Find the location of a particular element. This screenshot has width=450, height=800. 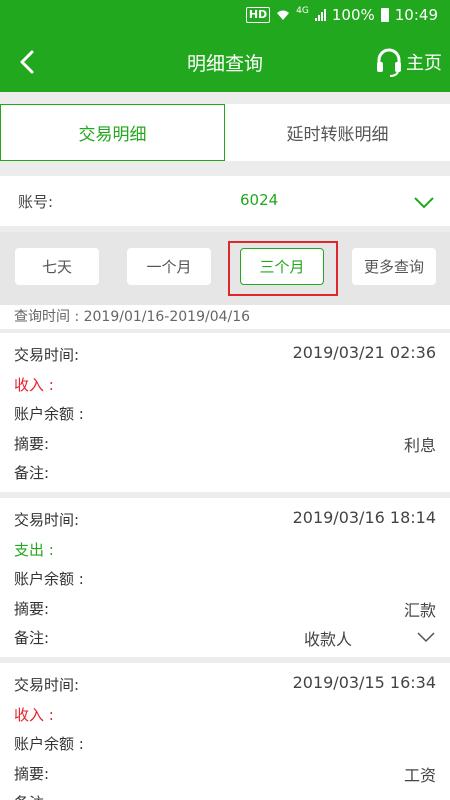

back-arrow-icon is located at coordinates (27, 62).